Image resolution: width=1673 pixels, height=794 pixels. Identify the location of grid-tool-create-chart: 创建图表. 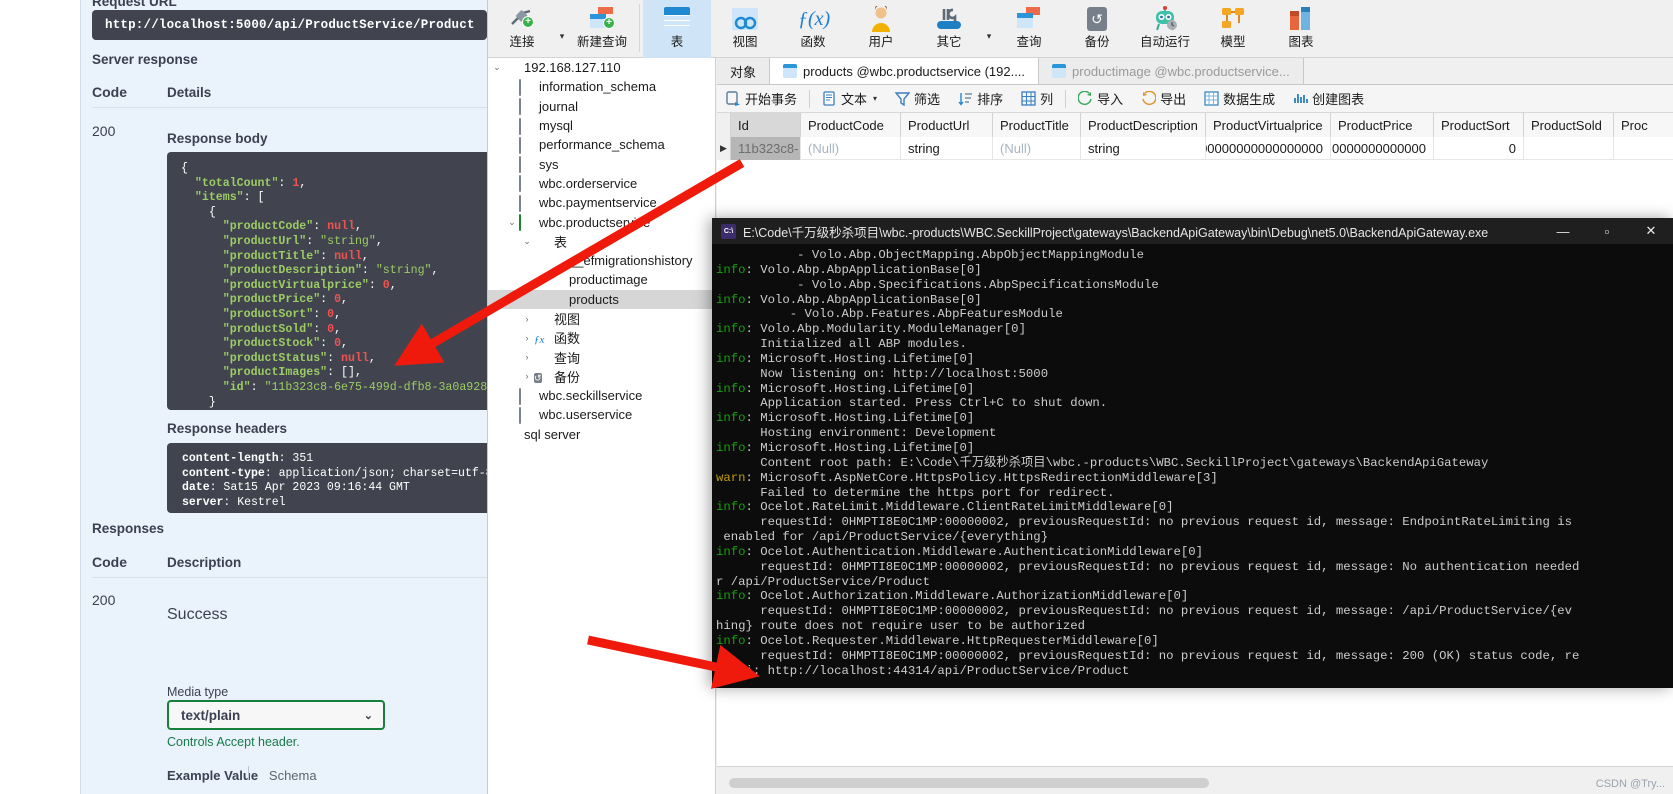
(1328, 99).